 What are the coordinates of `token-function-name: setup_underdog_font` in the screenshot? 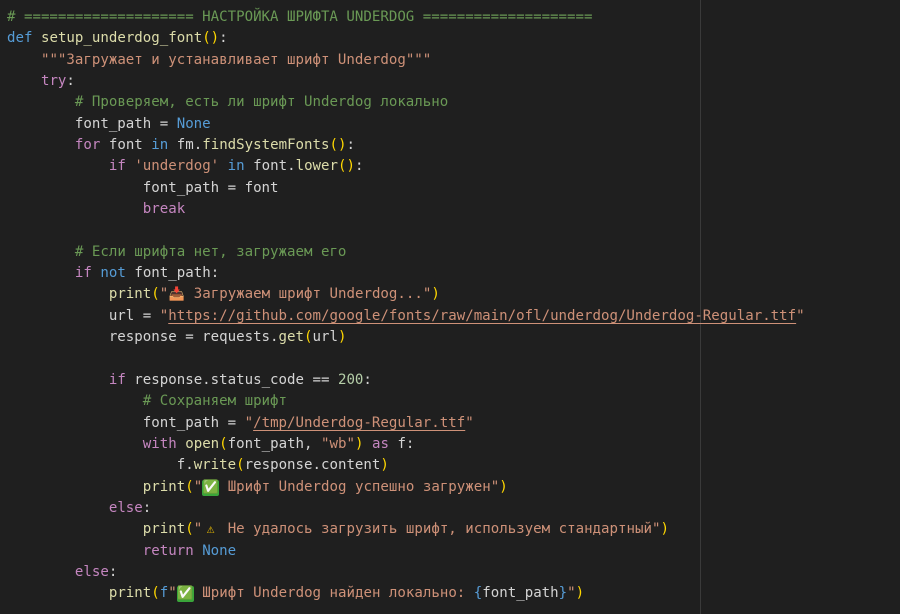 It's located at (121, 38).